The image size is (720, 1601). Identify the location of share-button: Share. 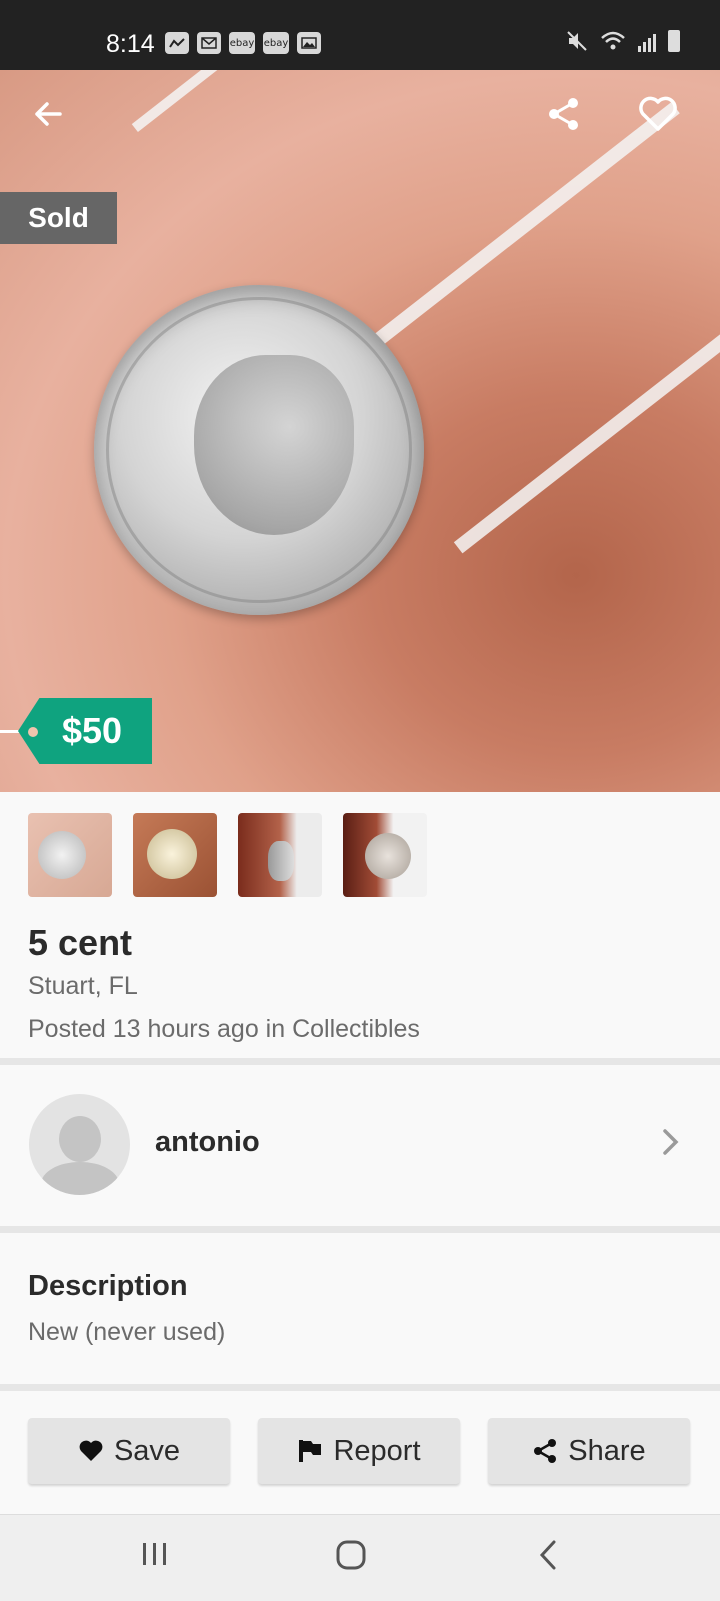
(589, 1451).